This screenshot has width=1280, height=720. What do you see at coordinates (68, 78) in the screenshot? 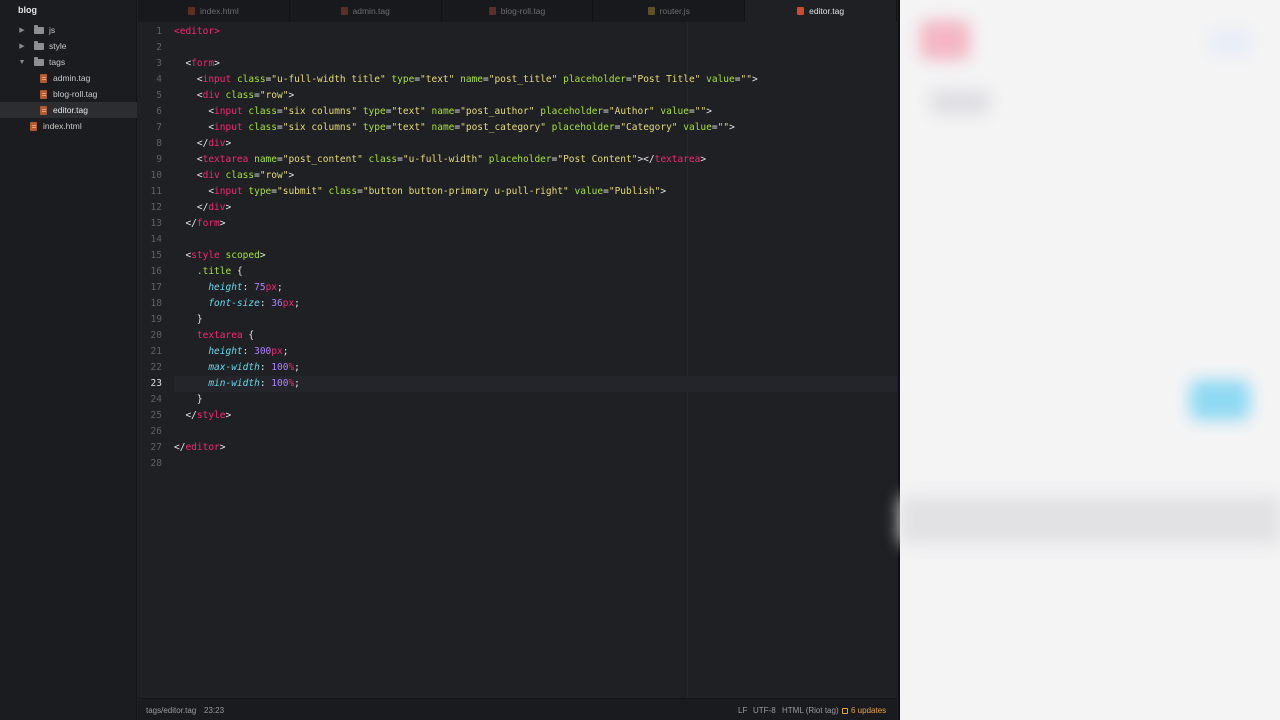
I see `sidebar-item-admin-tag: admin.tag` at bounding box center [68, 78].